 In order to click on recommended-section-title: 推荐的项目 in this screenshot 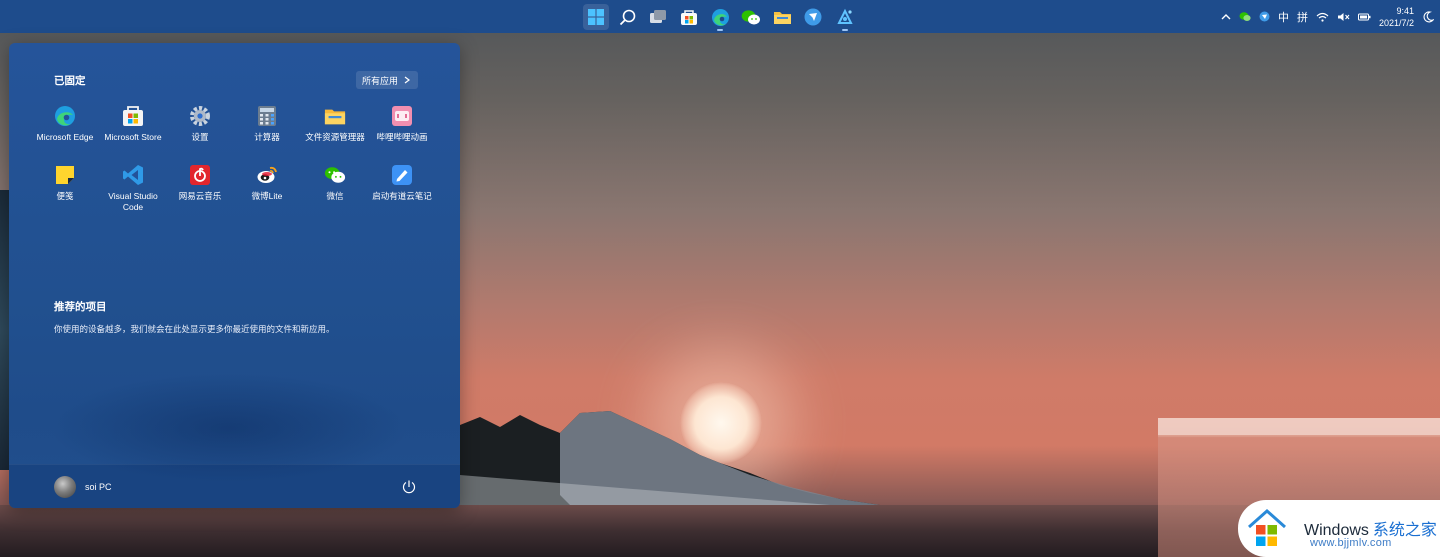, I will do `click(80, 307)`.